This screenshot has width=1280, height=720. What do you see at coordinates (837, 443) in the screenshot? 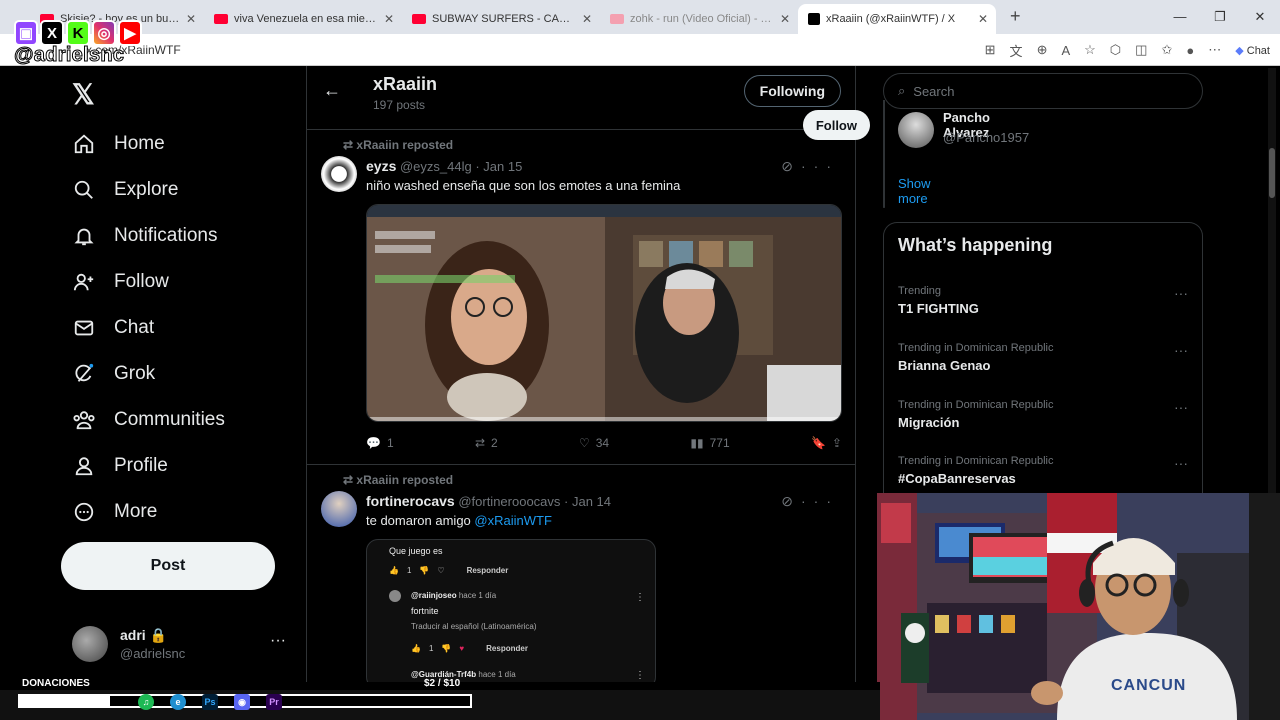
I see `share-icon: ⇪` at bounding box center [837, 443].